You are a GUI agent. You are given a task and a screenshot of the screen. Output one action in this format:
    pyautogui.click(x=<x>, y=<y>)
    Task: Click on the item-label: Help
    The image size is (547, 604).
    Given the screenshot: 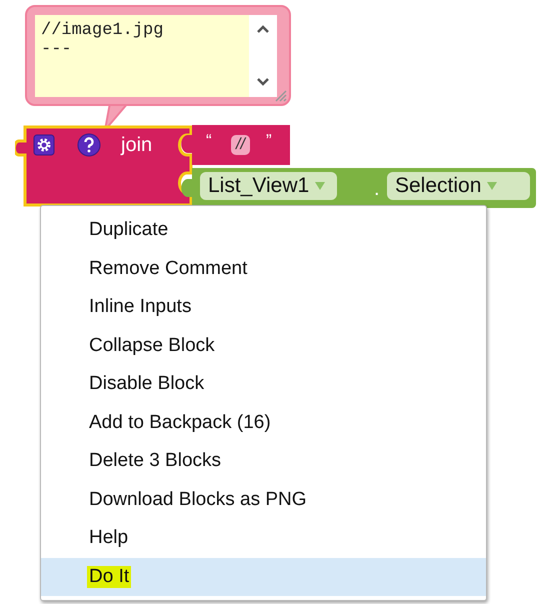 What is the action you would take?
    pyautogui.click(x=109, y=538)
    